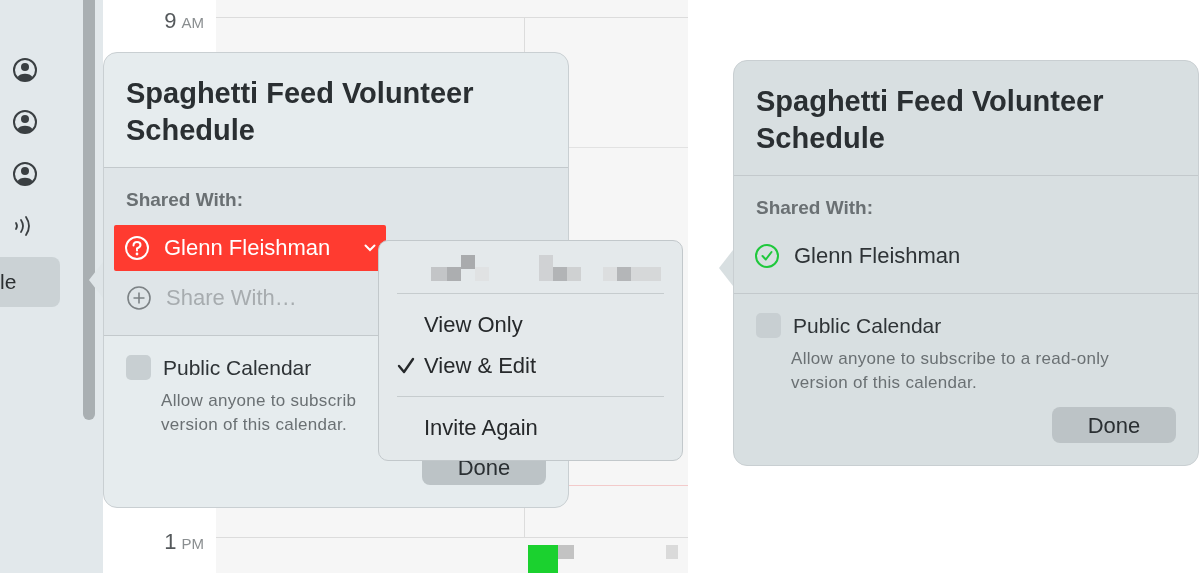  I want to click on description-text: Allow anyone to subscrib, so click(259, 401).